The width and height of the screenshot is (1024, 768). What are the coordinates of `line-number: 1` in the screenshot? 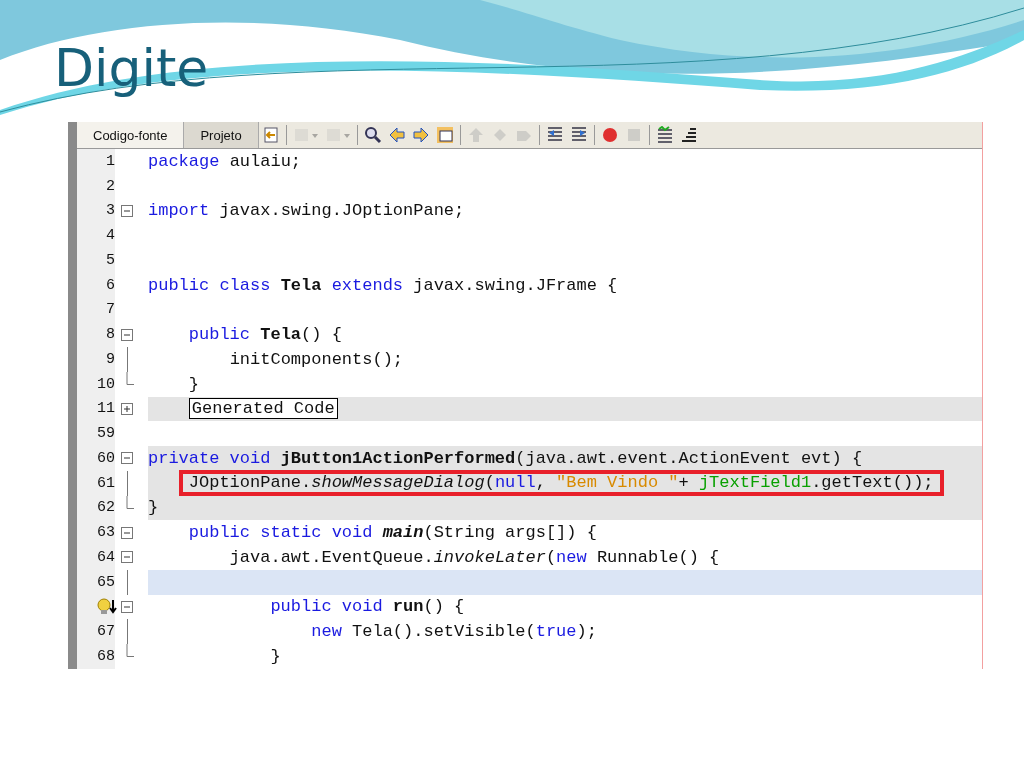 It's located at (110, 161).